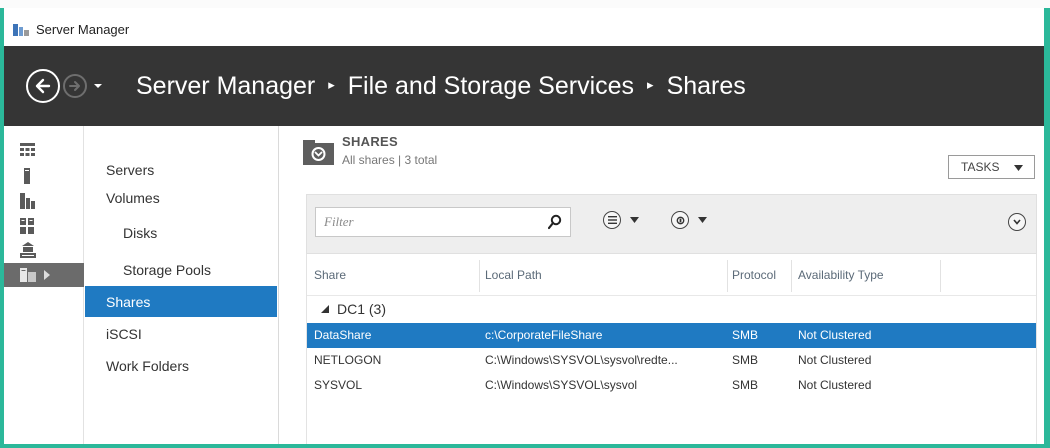 This screenshot has height=448, width=1050. I want to click on chevron-right-icon, so click(47, 275).